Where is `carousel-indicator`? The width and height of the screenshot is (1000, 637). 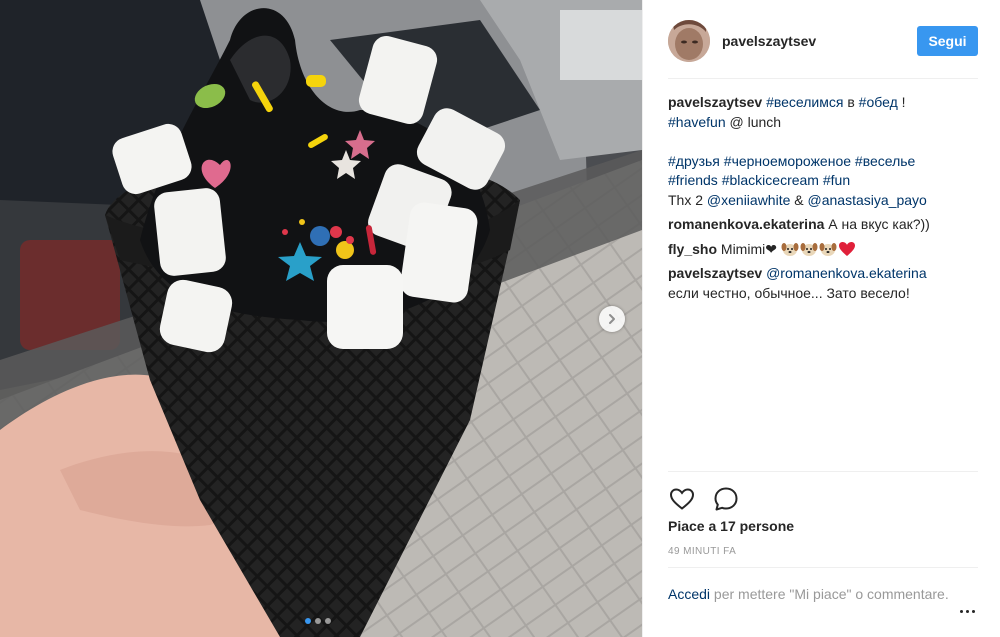
carousel-indicator is located at coordinates (318, 621).